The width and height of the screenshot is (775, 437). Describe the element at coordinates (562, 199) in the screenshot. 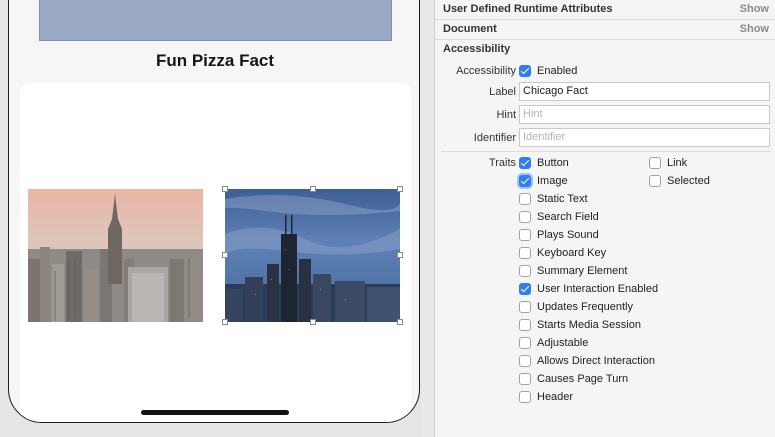

I see `trait-static-text-label: Static Text` at that location.